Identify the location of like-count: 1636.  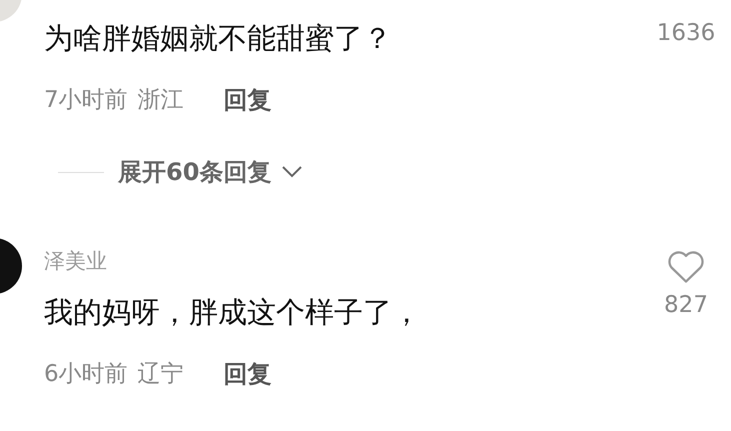
(686, 33).